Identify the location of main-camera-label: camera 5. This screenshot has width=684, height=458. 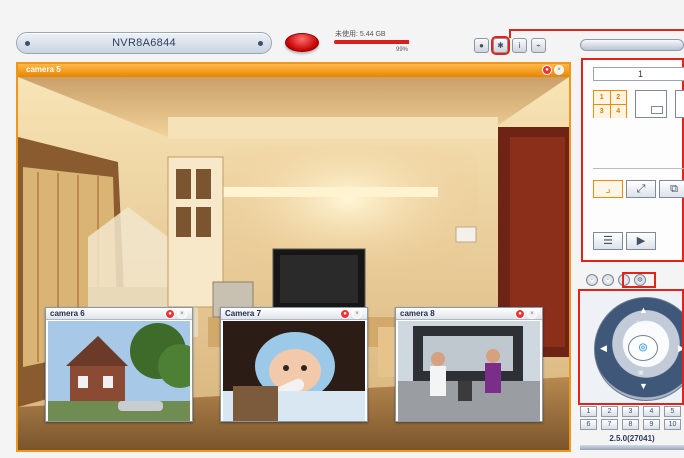
(43, 69).